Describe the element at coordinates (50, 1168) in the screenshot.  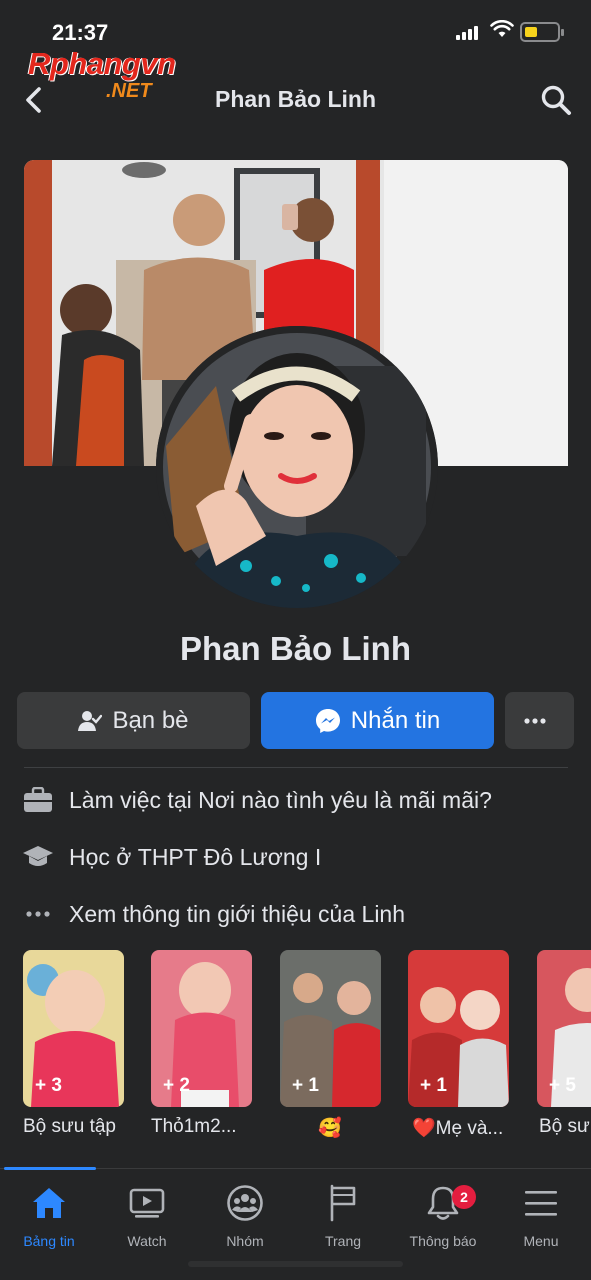
I see `active-tab-indicator` at that location.